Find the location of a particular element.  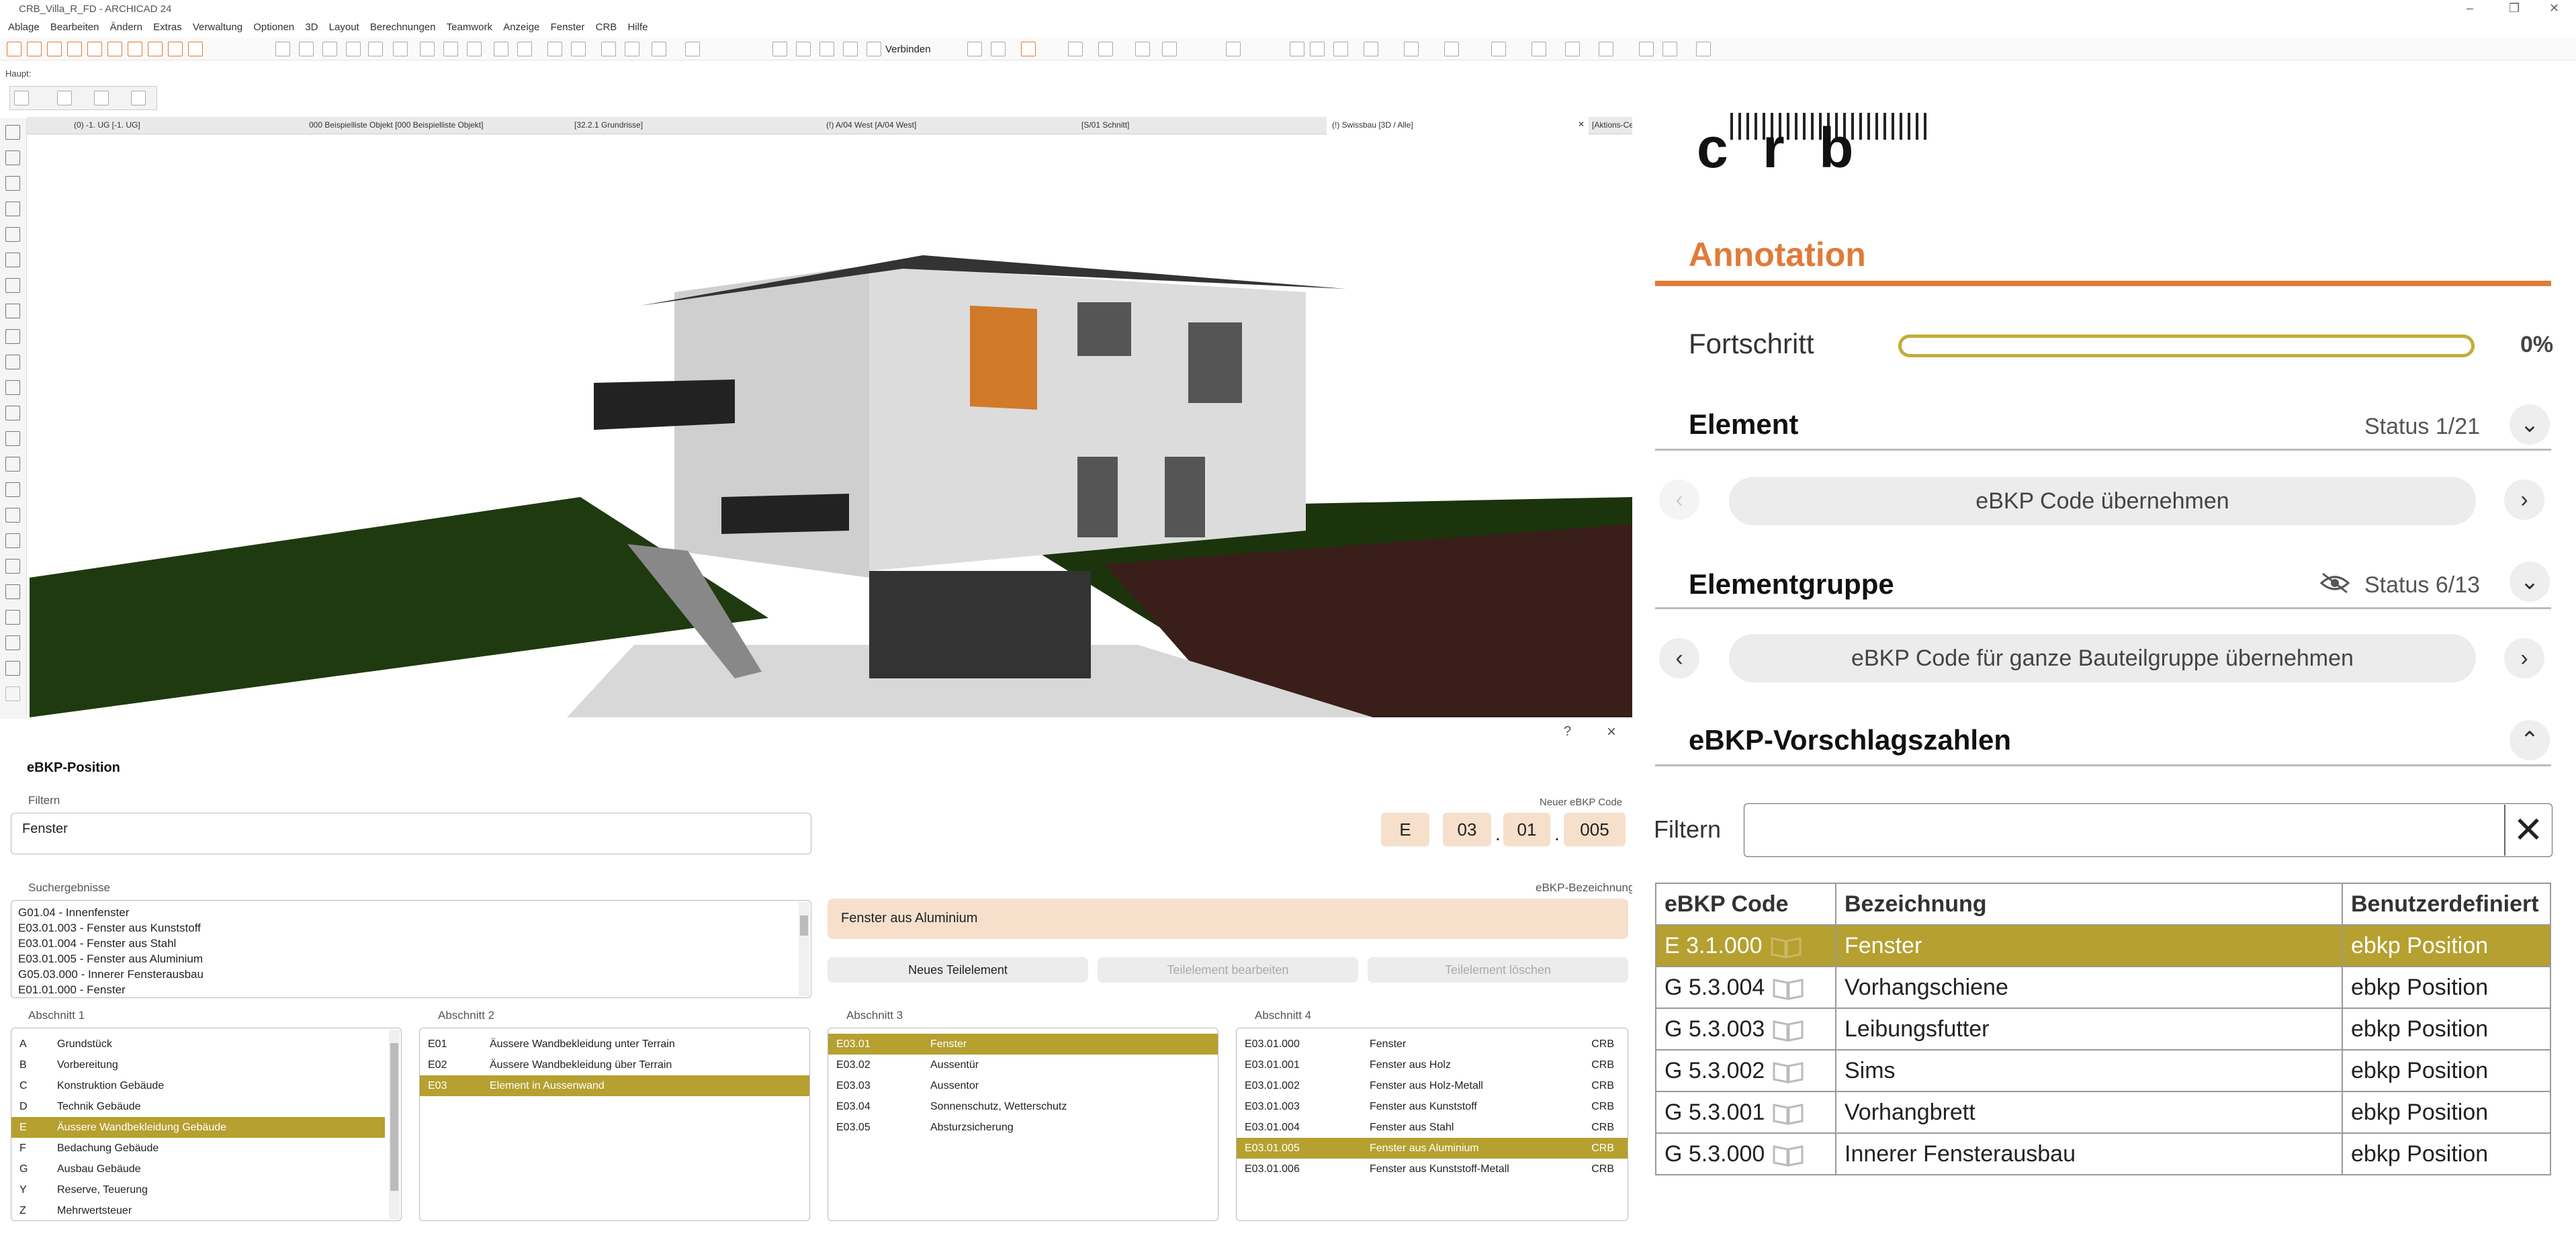

section-icon is located at coordinates (1105, 49).